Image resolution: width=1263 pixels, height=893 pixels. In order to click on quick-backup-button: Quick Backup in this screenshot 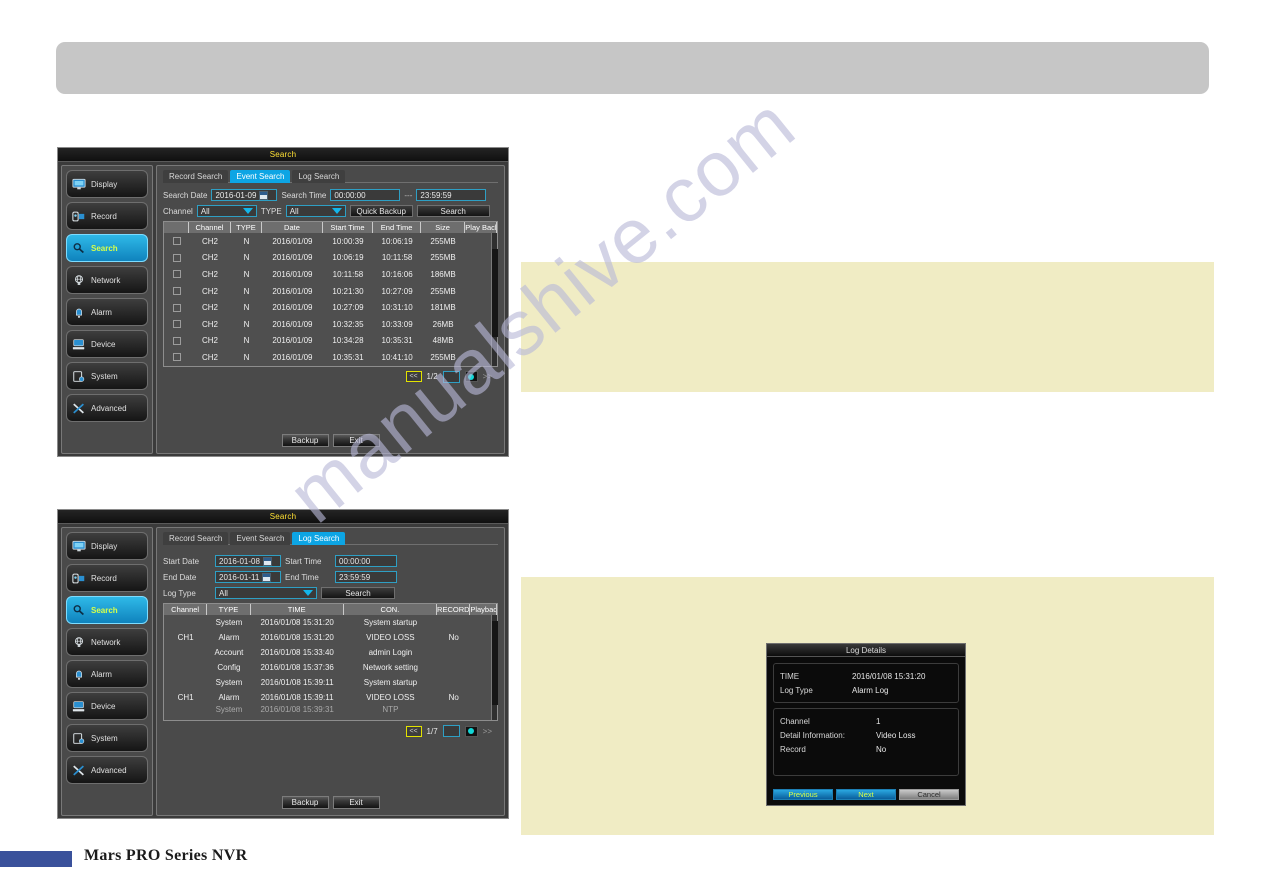, I will do `click(381, 211)`.